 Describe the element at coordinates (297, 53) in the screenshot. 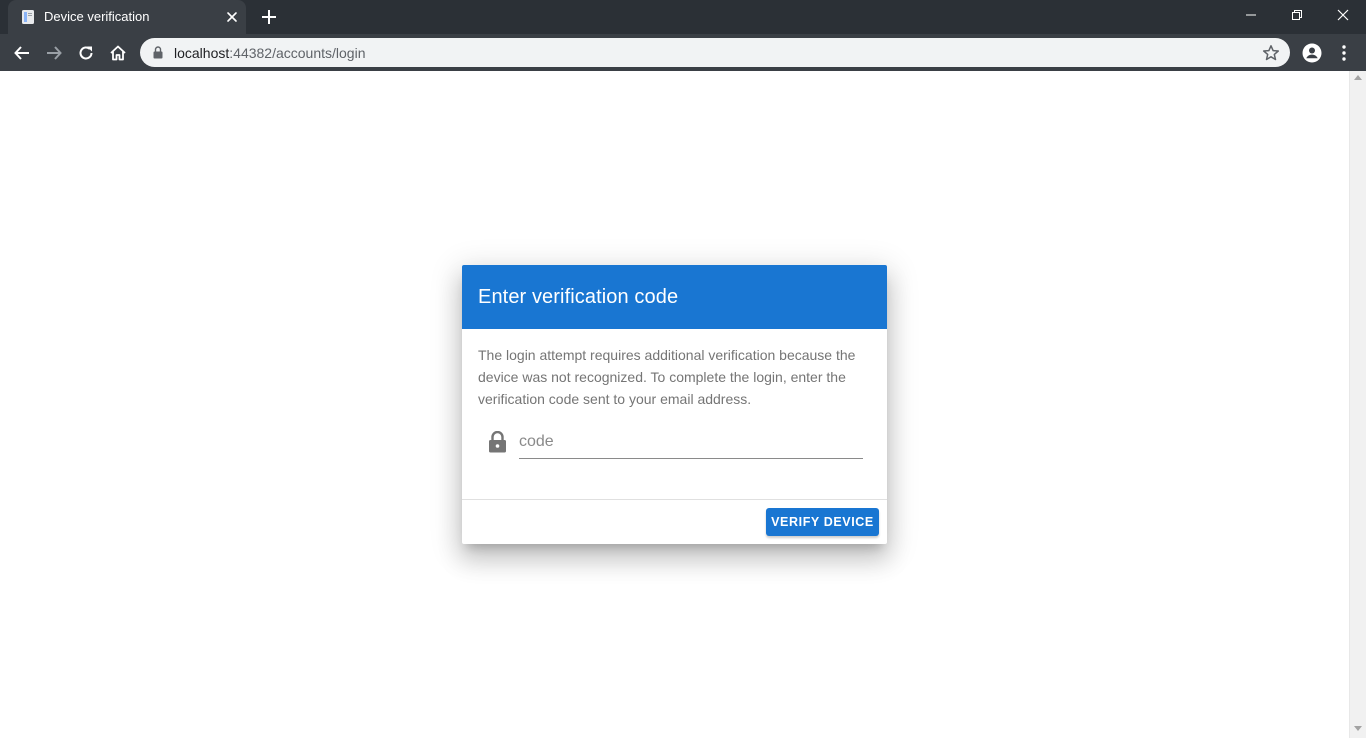

I see `url-path: :44382/accounts/login` at that location.